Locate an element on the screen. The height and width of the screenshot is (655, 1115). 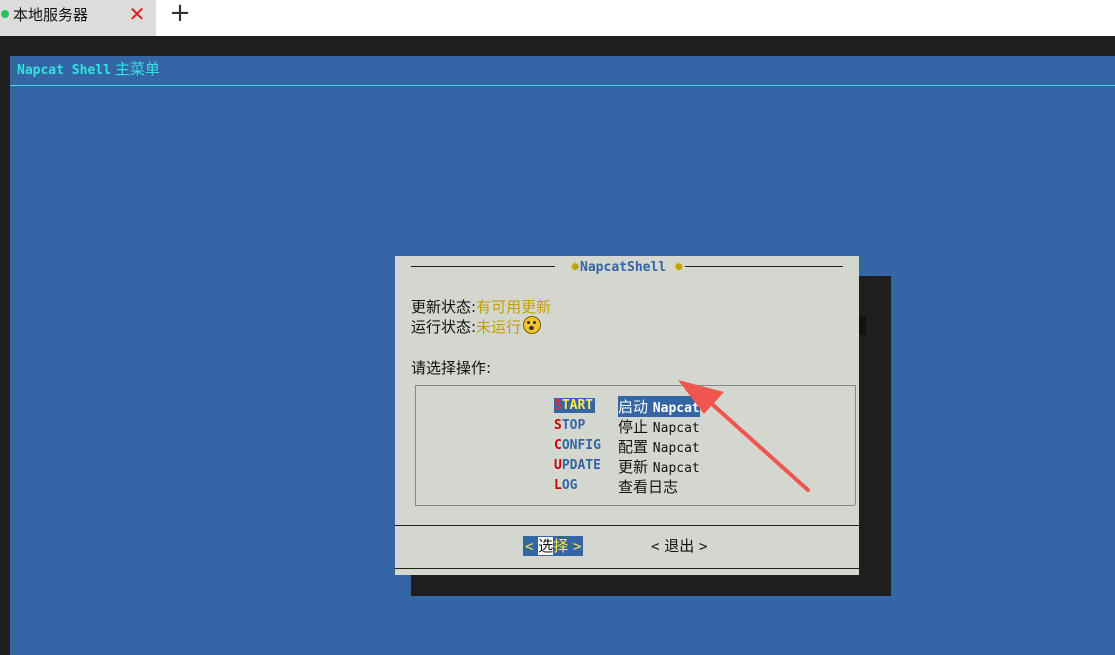
run-status: 运行状态:未运行 is located at coordinates (476, 326).